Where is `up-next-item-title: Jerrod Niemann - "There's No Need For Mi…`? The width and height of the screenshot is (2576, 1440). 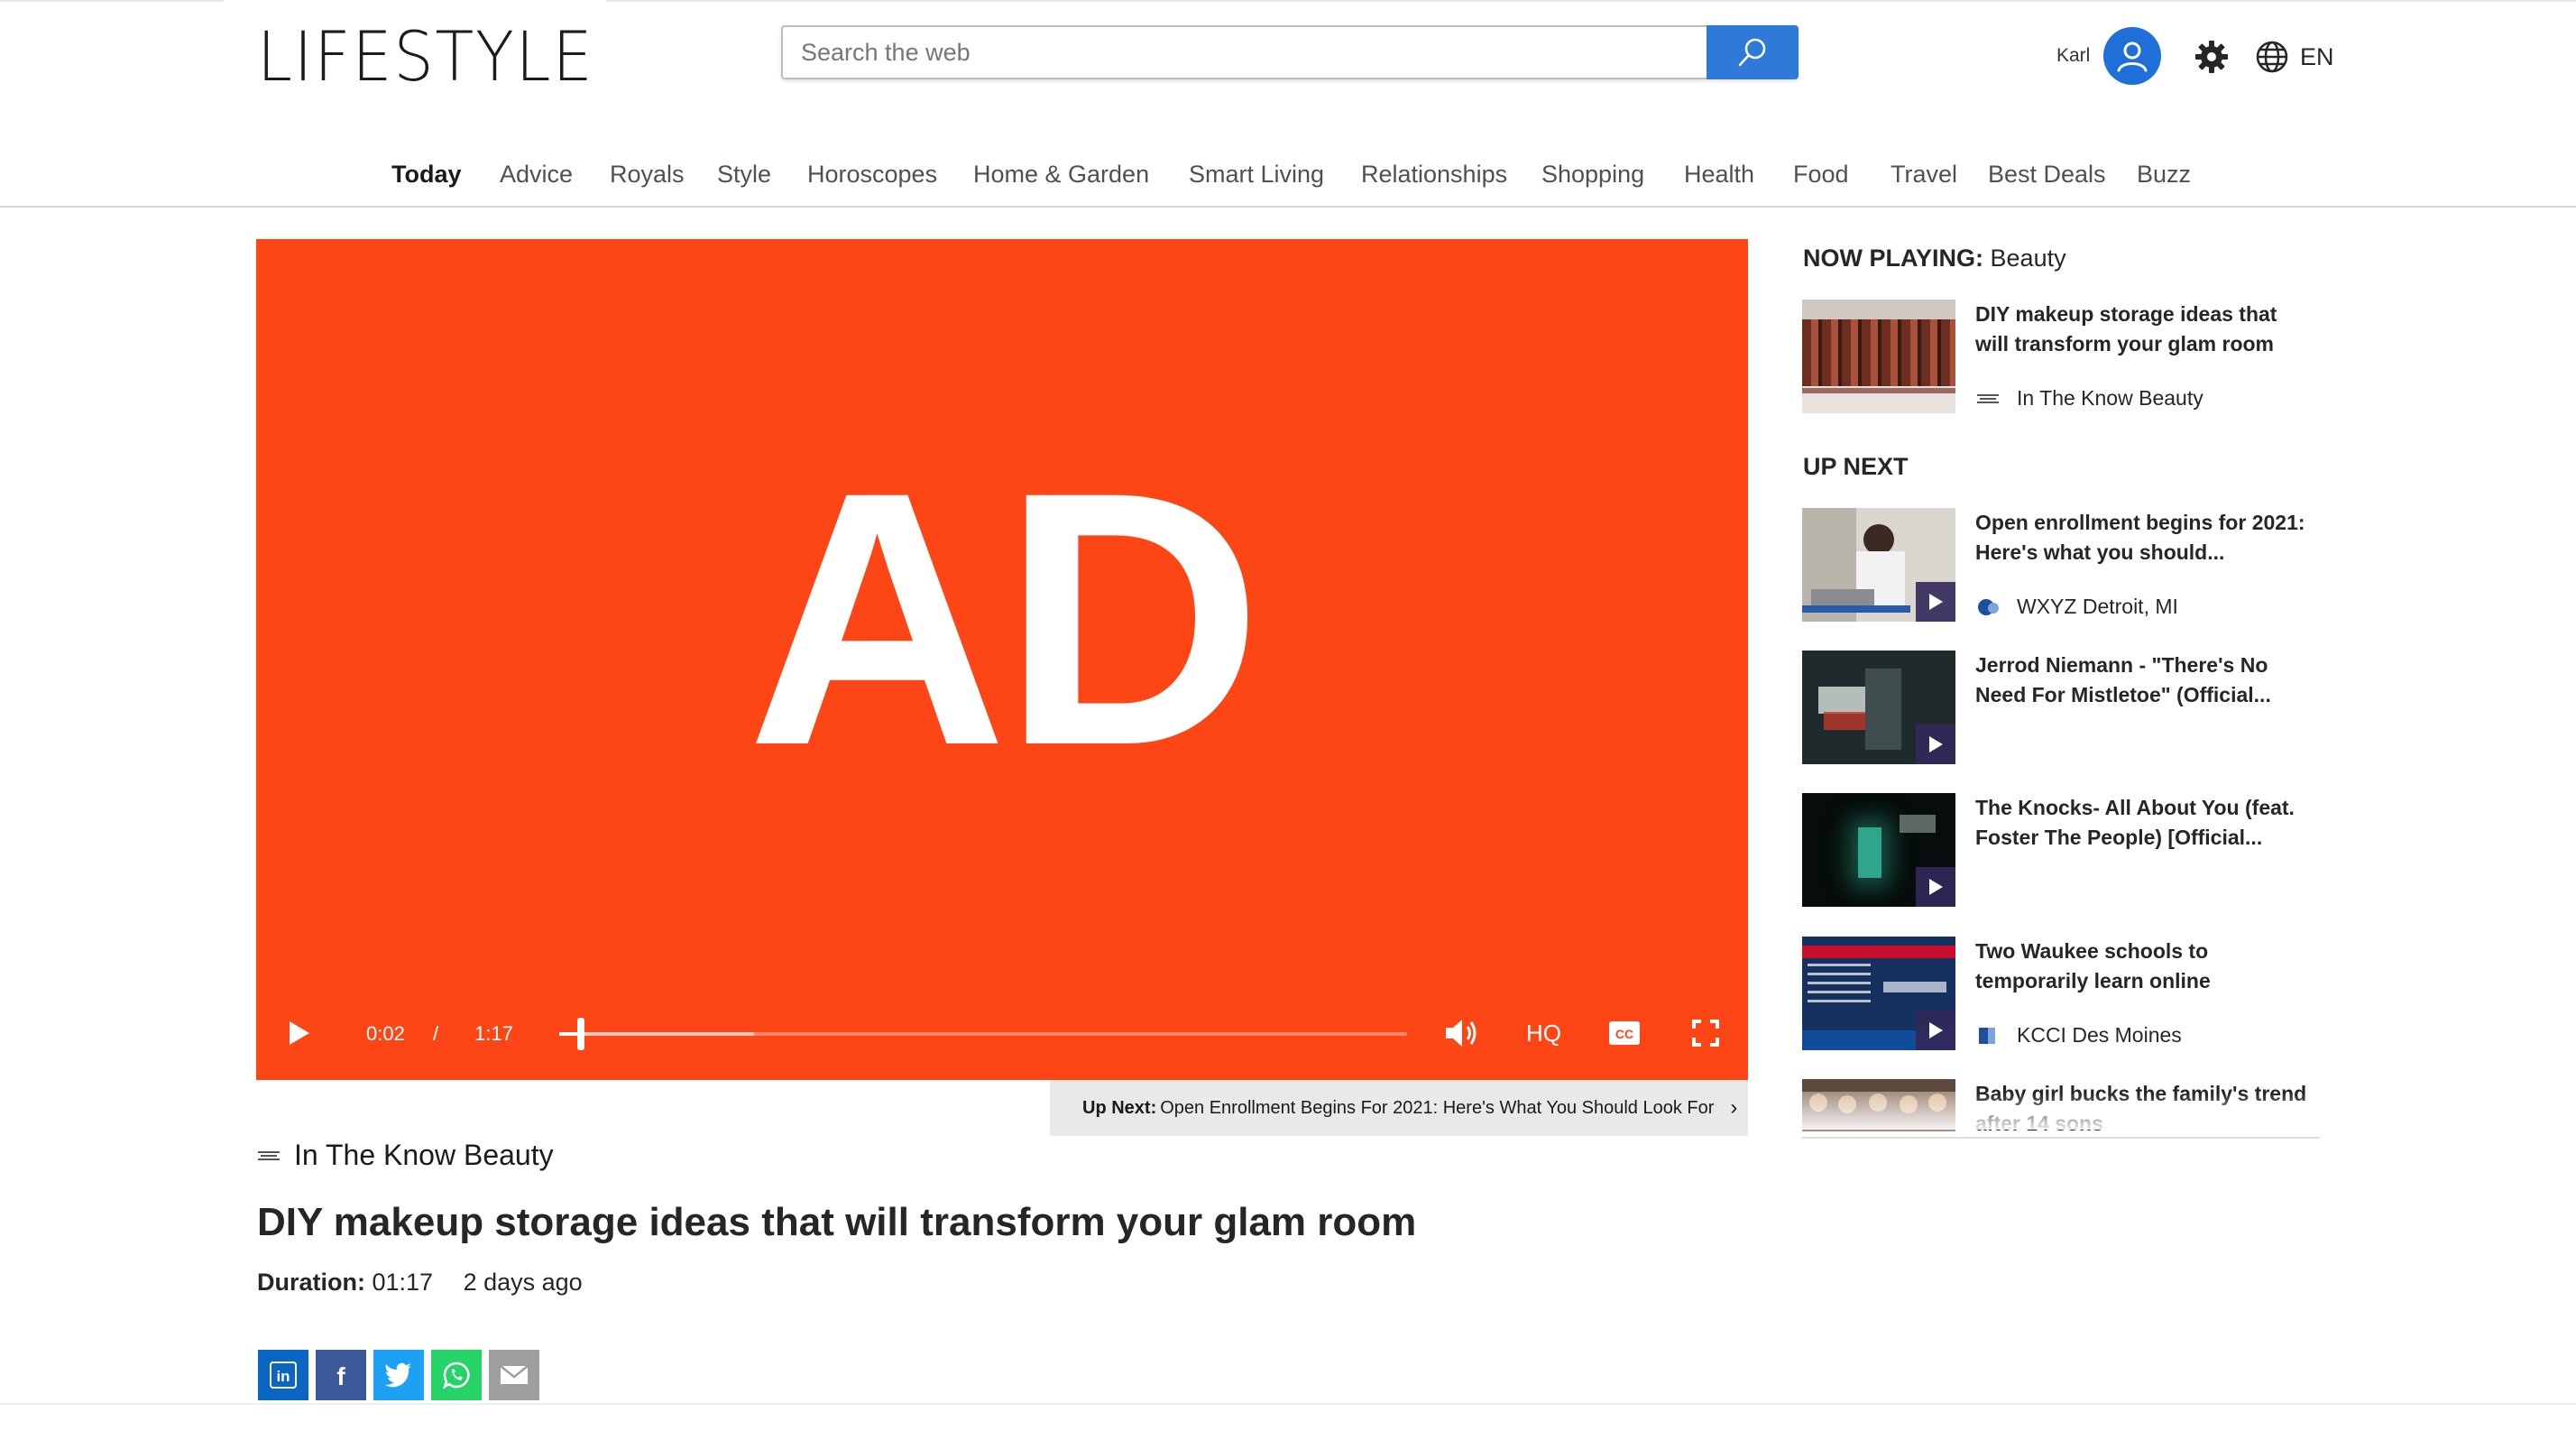
up-next-item-title: Jerrod Niemann - "There's No Need For Mi… is located at coordinates (2143, 680).